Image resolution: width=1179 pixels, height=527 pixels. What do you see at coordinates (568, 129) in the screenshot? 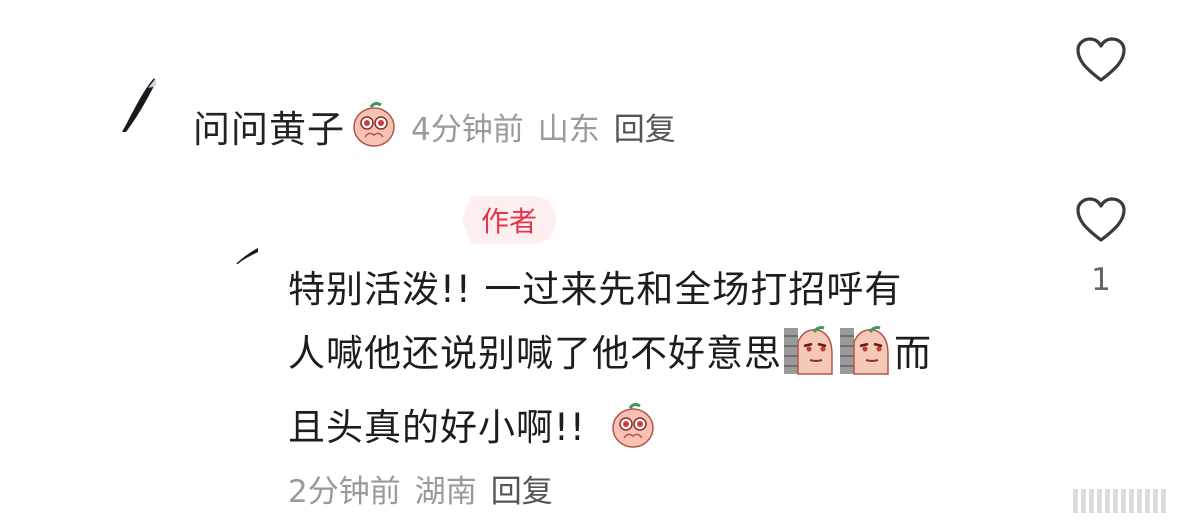
I see `comment-location: 山东` at bounding box center [568, 129].